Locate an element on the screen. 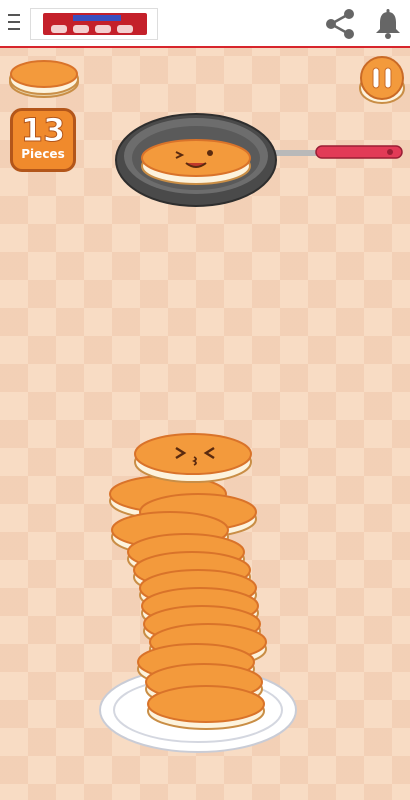 The image size is (410, 800). pancake-in-pan is located at coordinates (196, 162).